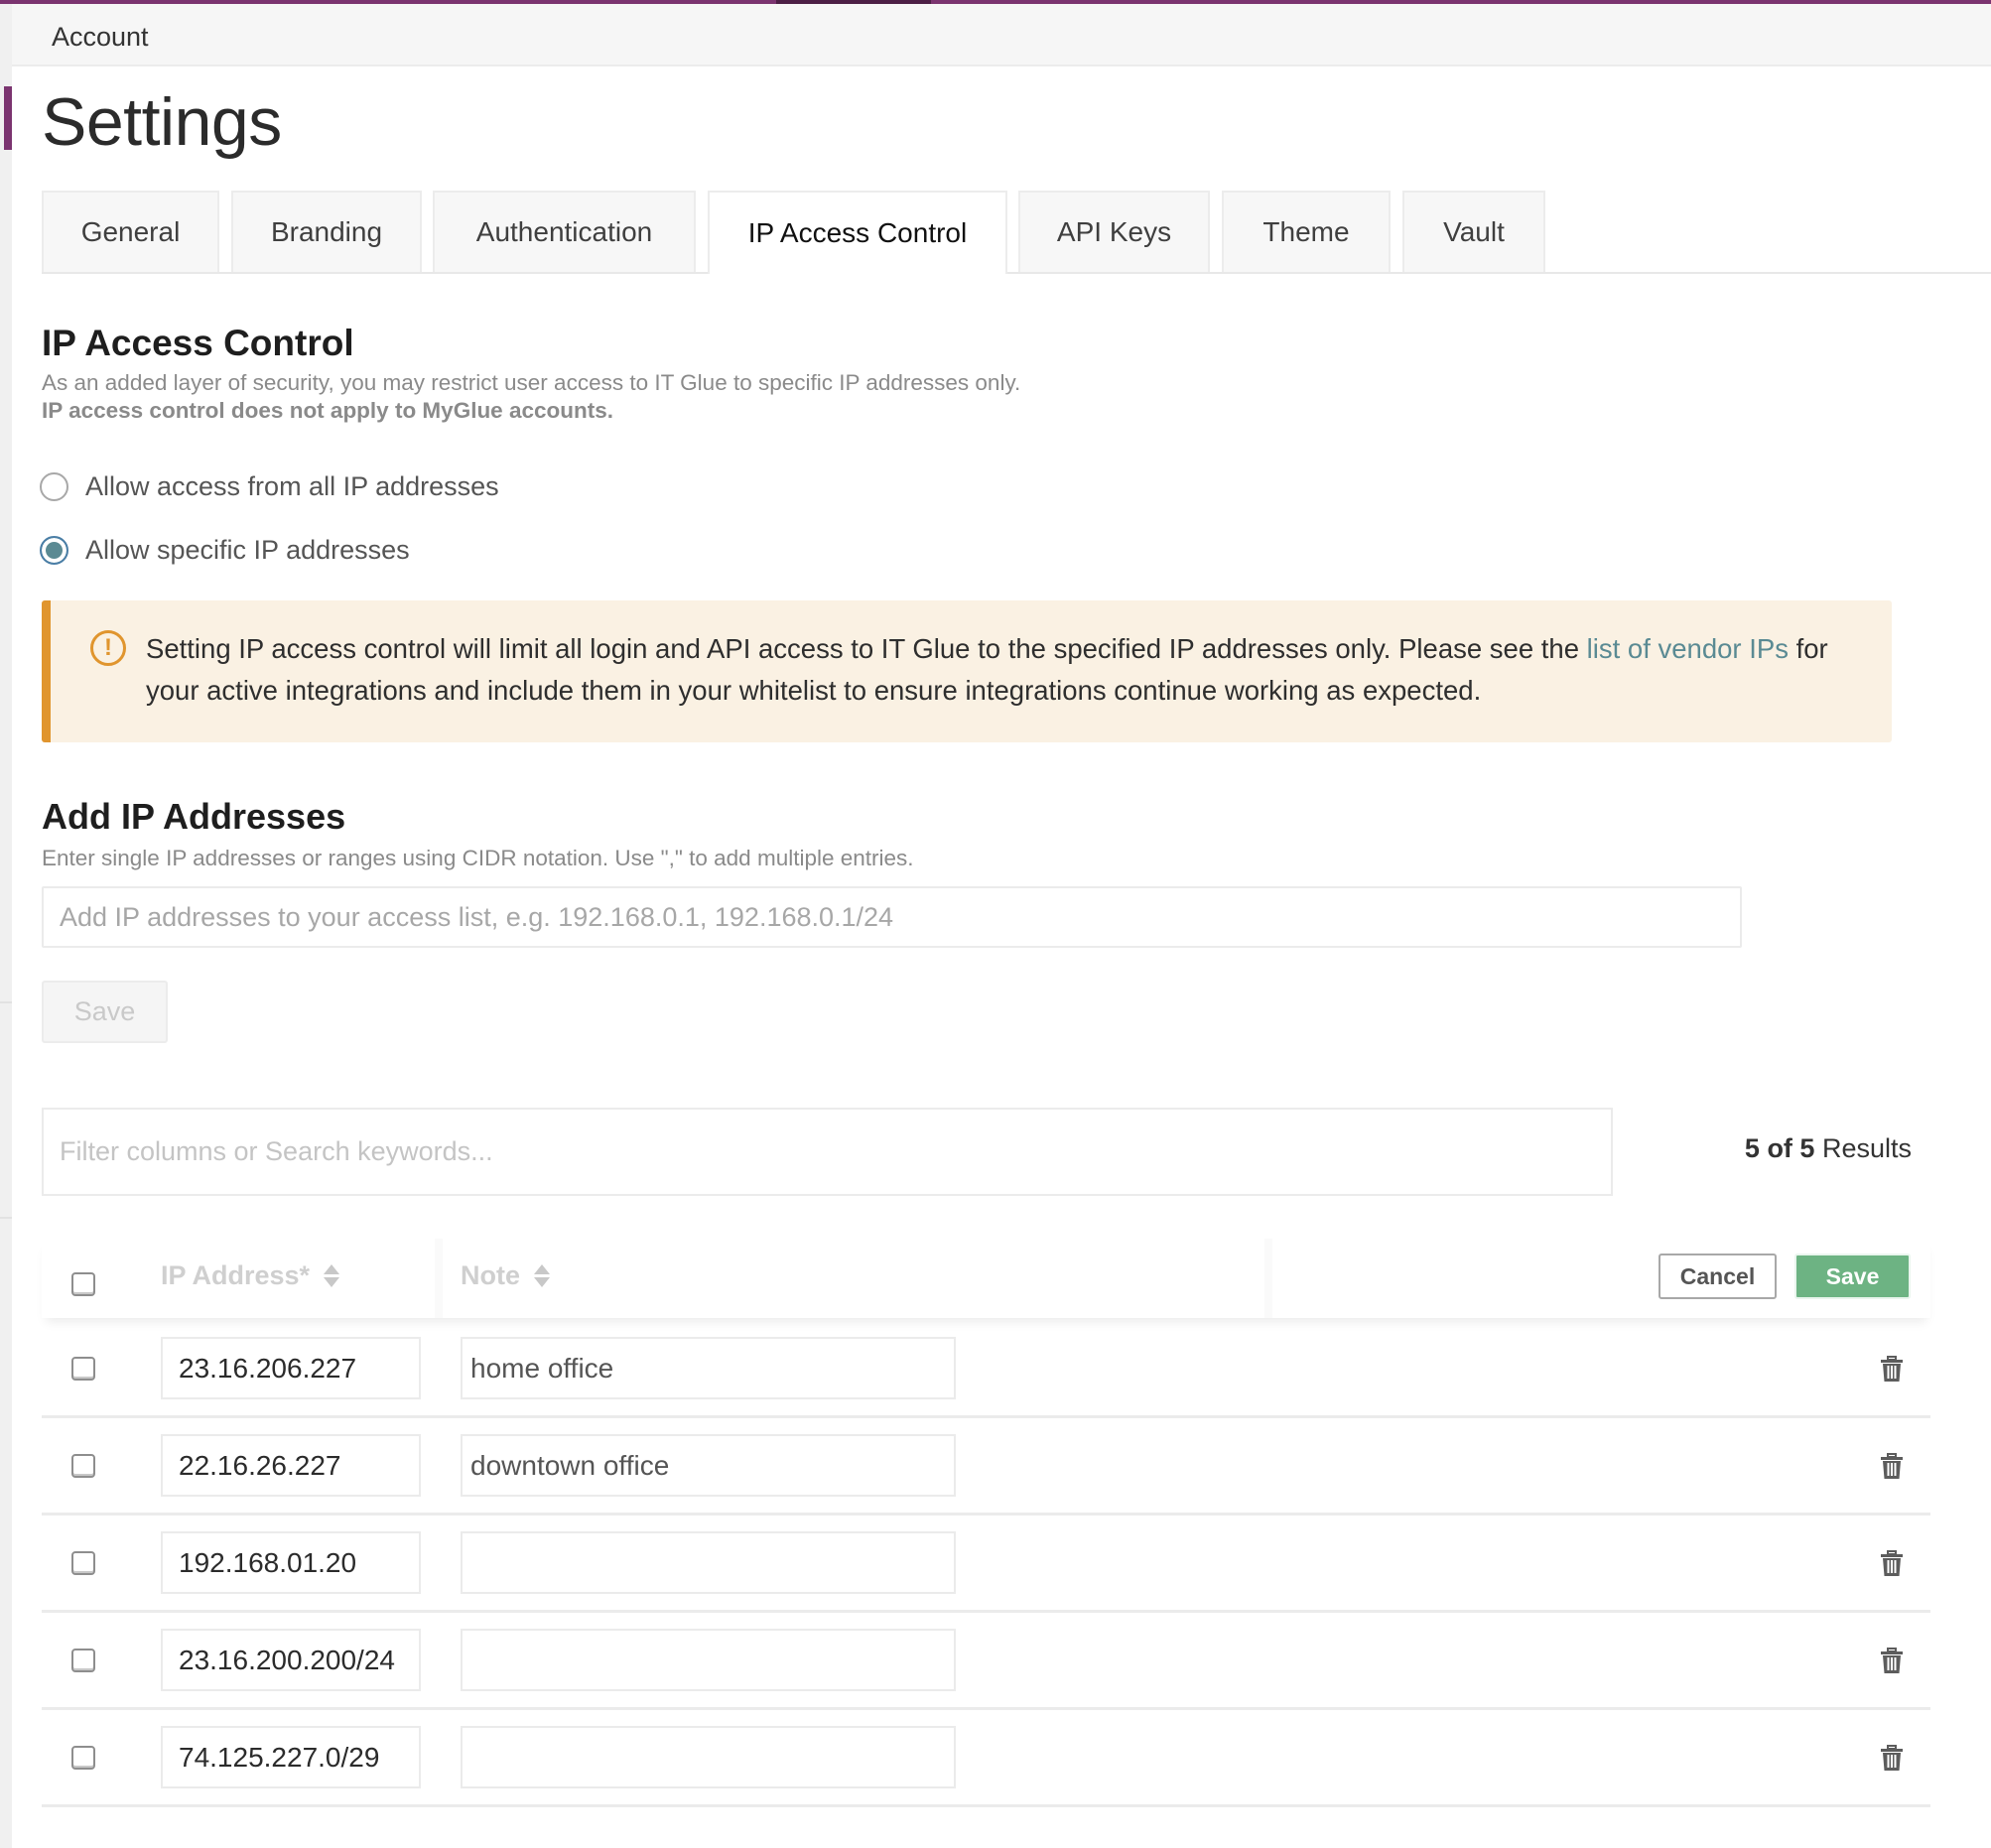  What do you see at coordinates (1016, 273) in the screenshot?
I see `tabs-baseline` at bounding box center [1016, 273].